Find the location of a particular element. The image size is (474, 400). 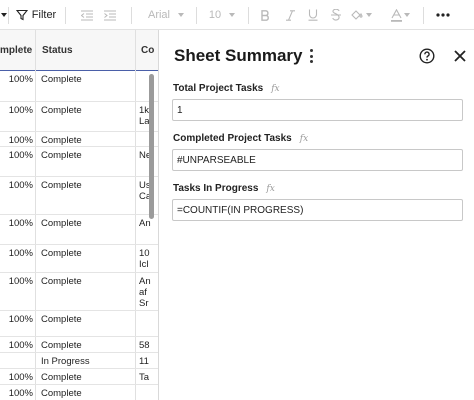

field-label-completed-project-tasks: Completed Project Tasks fx is located at coordinates (240, 138).